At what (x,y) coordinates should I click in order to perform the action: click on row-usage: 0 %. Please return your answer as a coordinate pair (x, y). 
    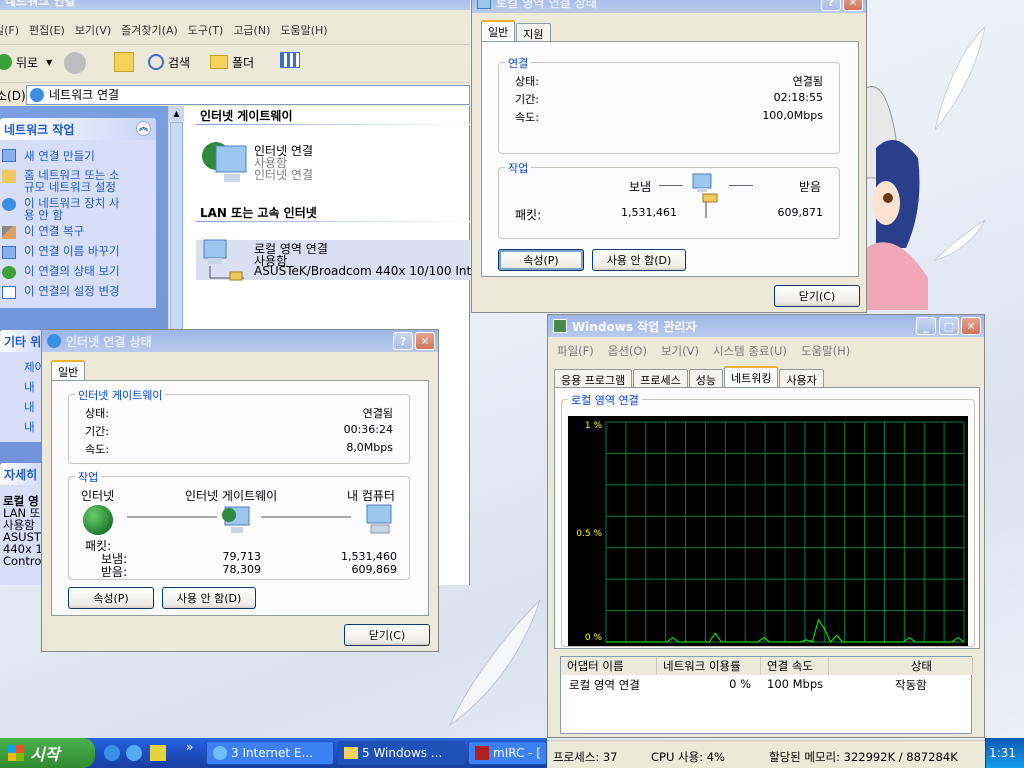
    Looking at the image, I should click on (740, 684).